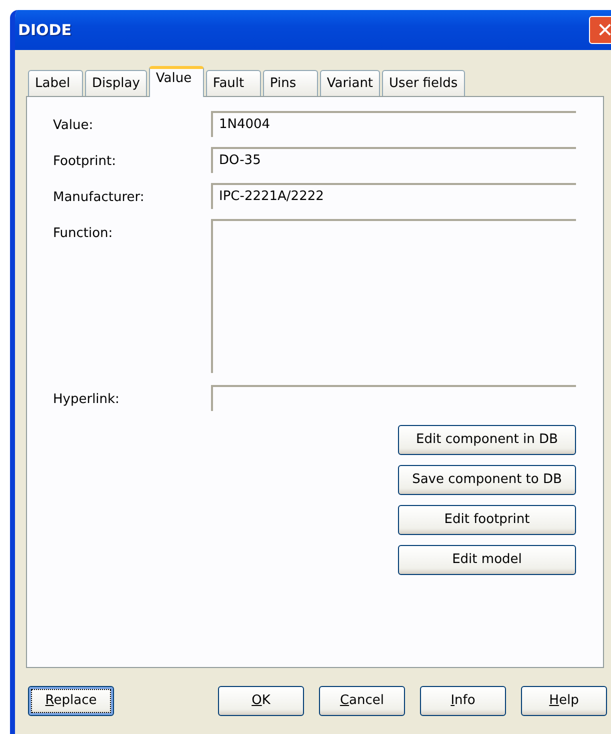 The width and height of the screenshot is (611, 734). I want to click on input-field: 1N4004, so click(393, 124).